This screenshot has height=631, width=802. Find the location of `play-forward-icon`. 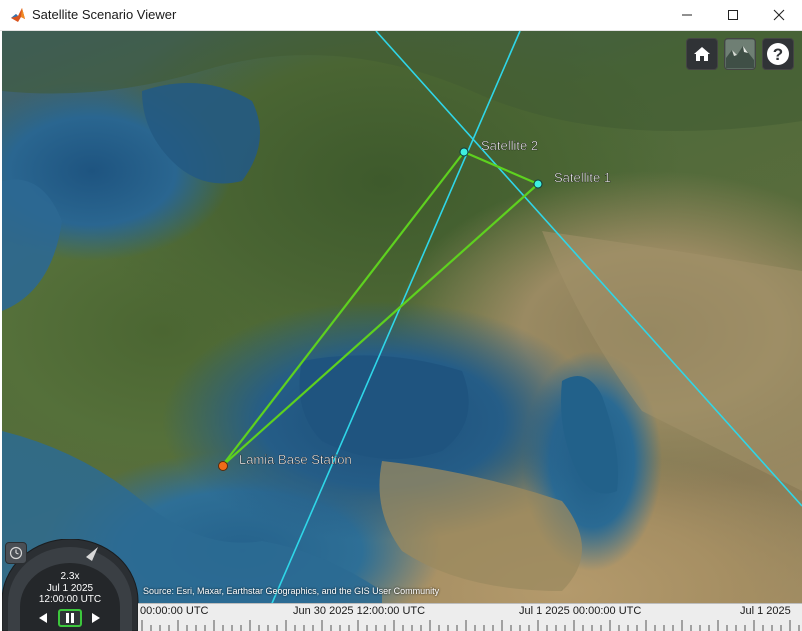

play-forward-icon is located at coordinates (96, 618).